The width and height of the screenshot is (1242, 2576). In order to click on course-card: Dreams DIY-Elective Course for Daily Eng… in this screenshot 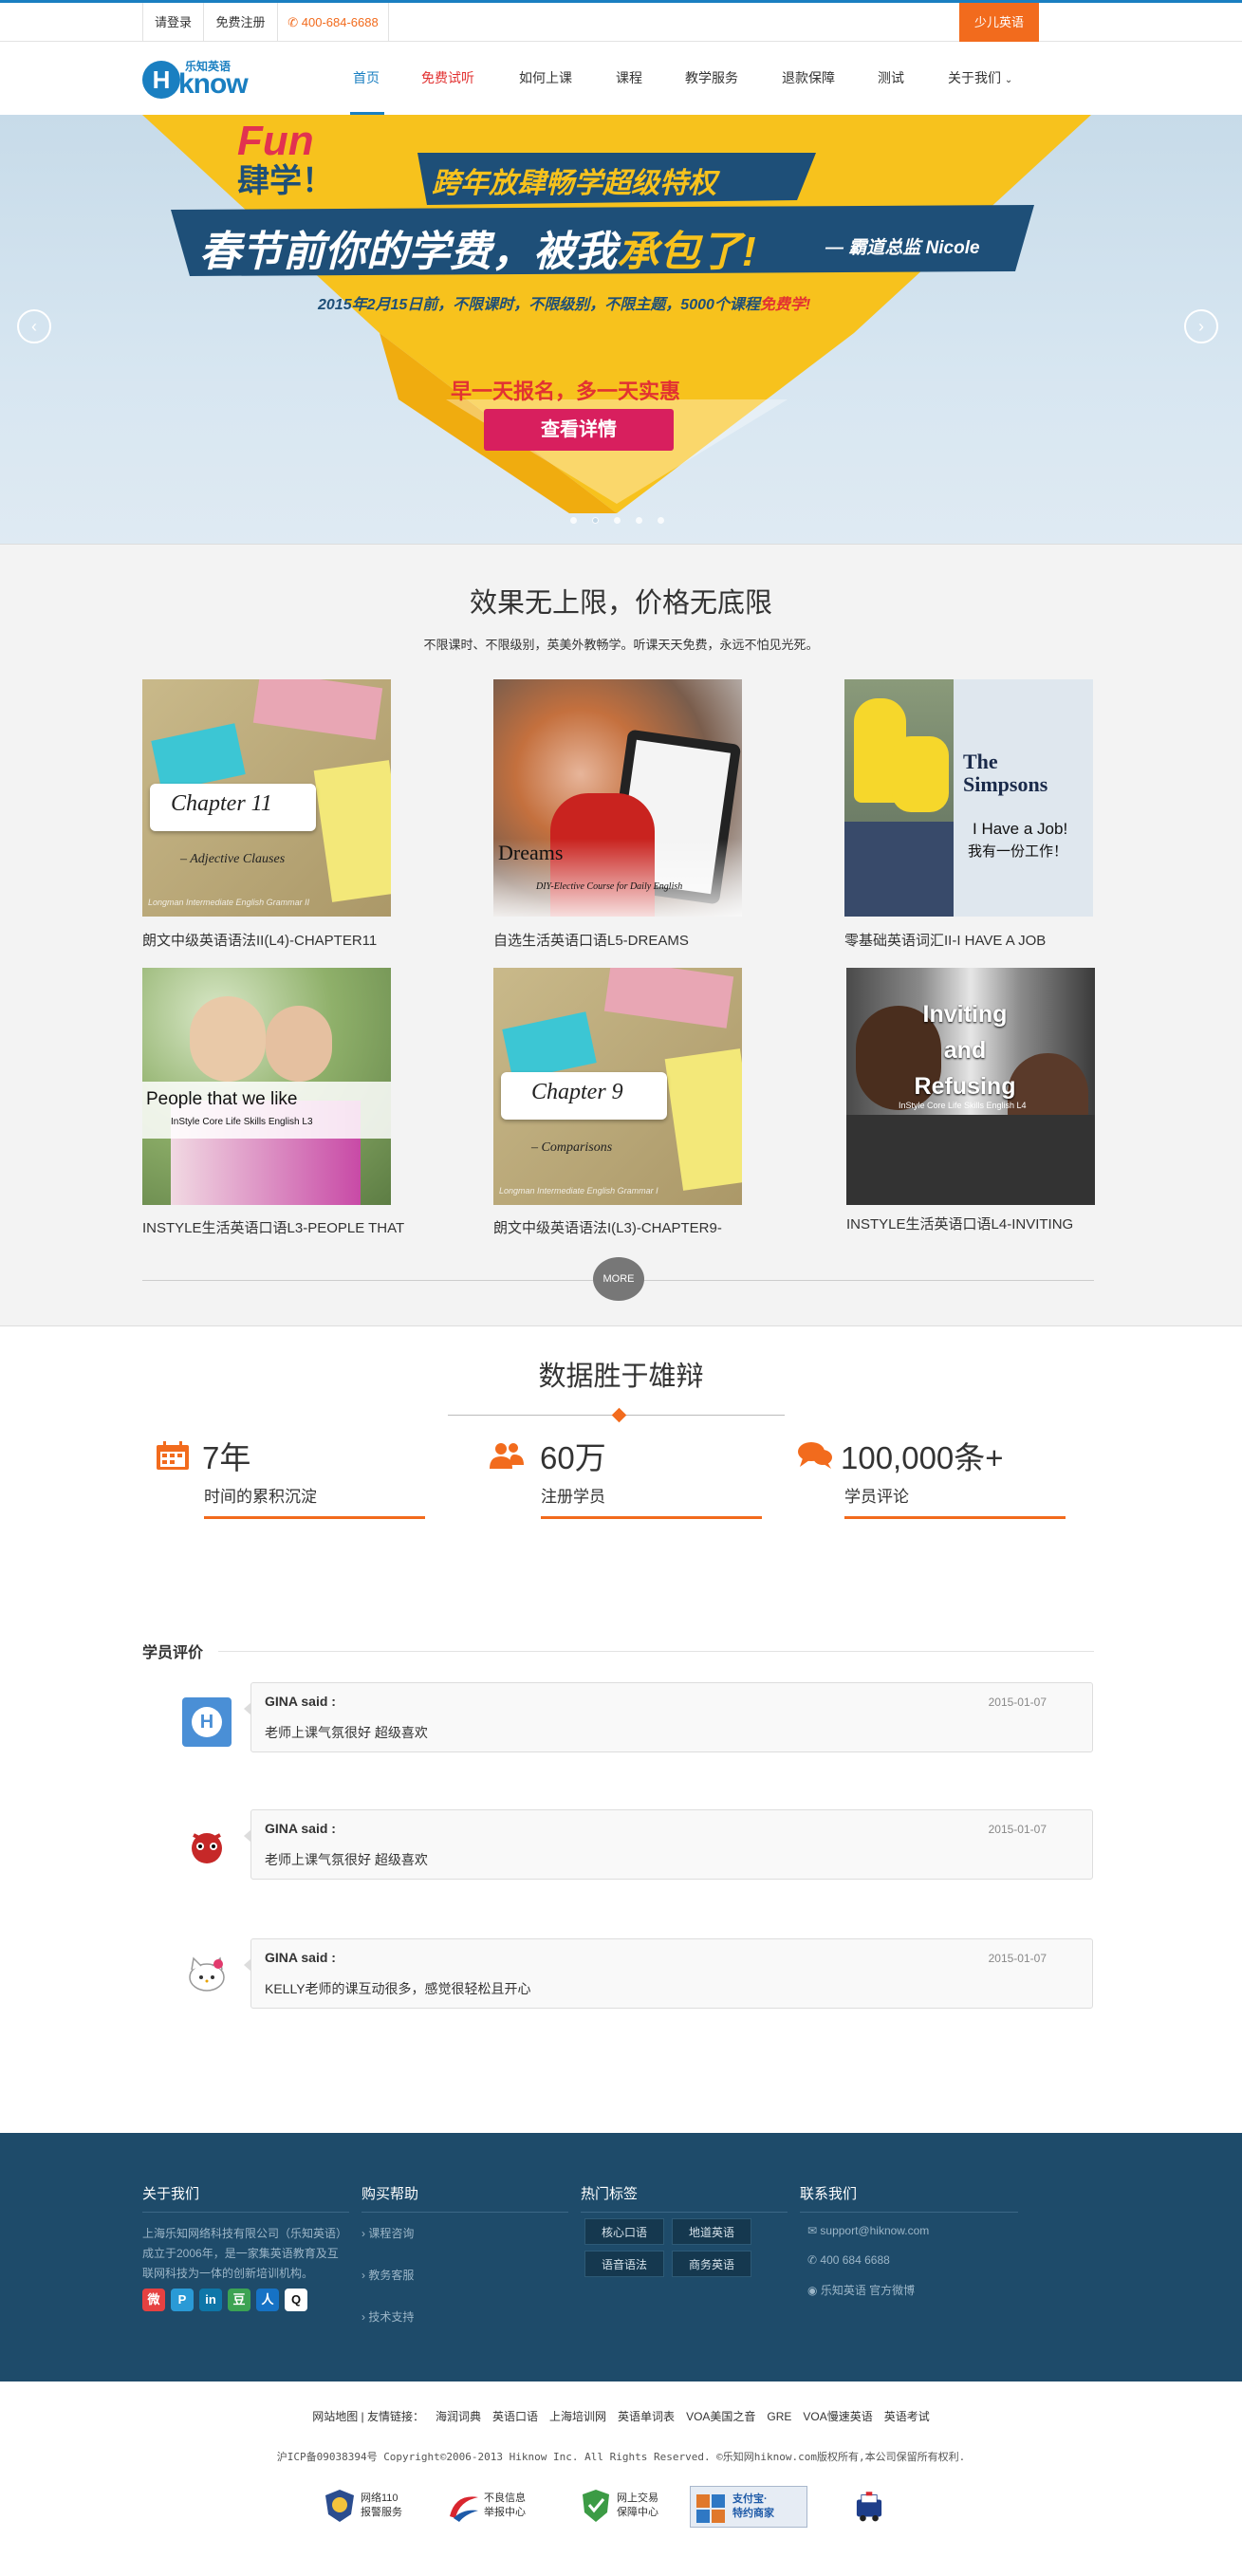, I will do `click(617, 814)`.